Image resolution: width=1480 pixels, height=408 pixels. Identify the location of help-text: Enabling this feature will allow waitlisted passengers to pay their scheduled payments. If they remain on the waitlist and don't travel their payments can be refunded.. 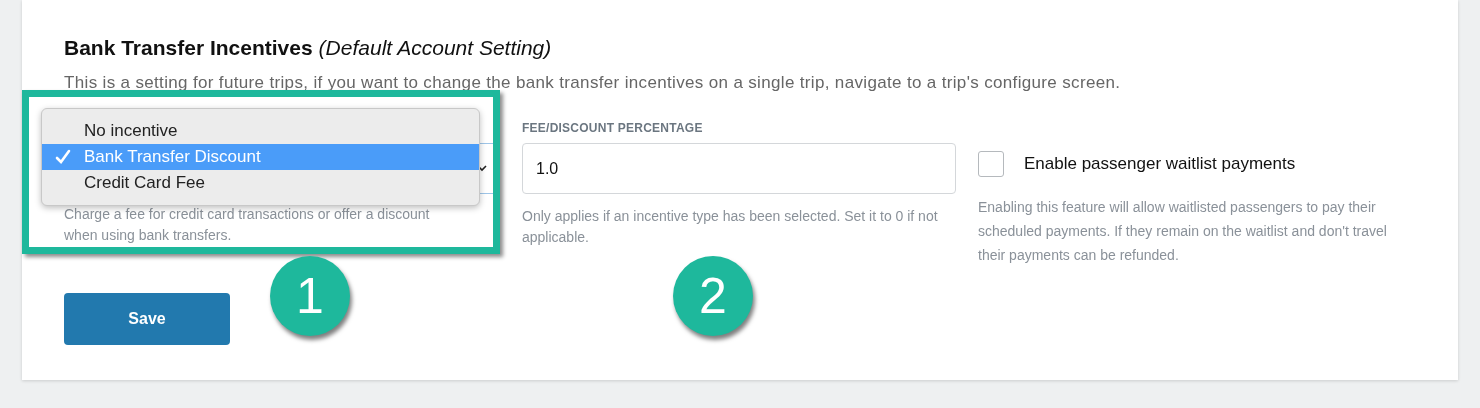
(1183, 231).